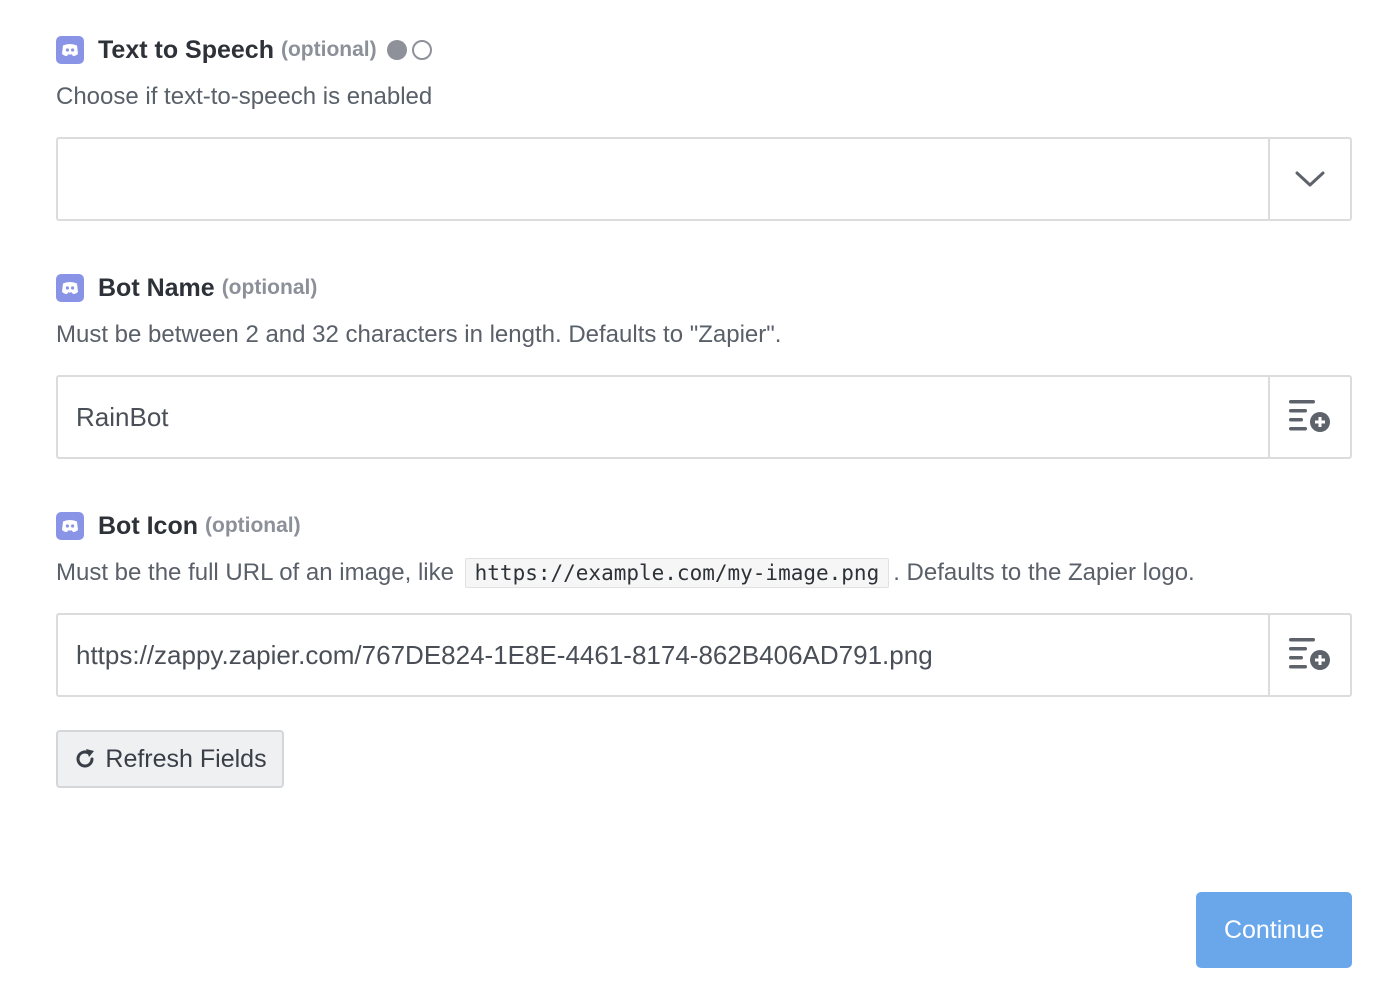  What do you see at coordinates (663, 655) in the screenshot?
I see `bot-icon-url-input` at bounding box center [663, 655].